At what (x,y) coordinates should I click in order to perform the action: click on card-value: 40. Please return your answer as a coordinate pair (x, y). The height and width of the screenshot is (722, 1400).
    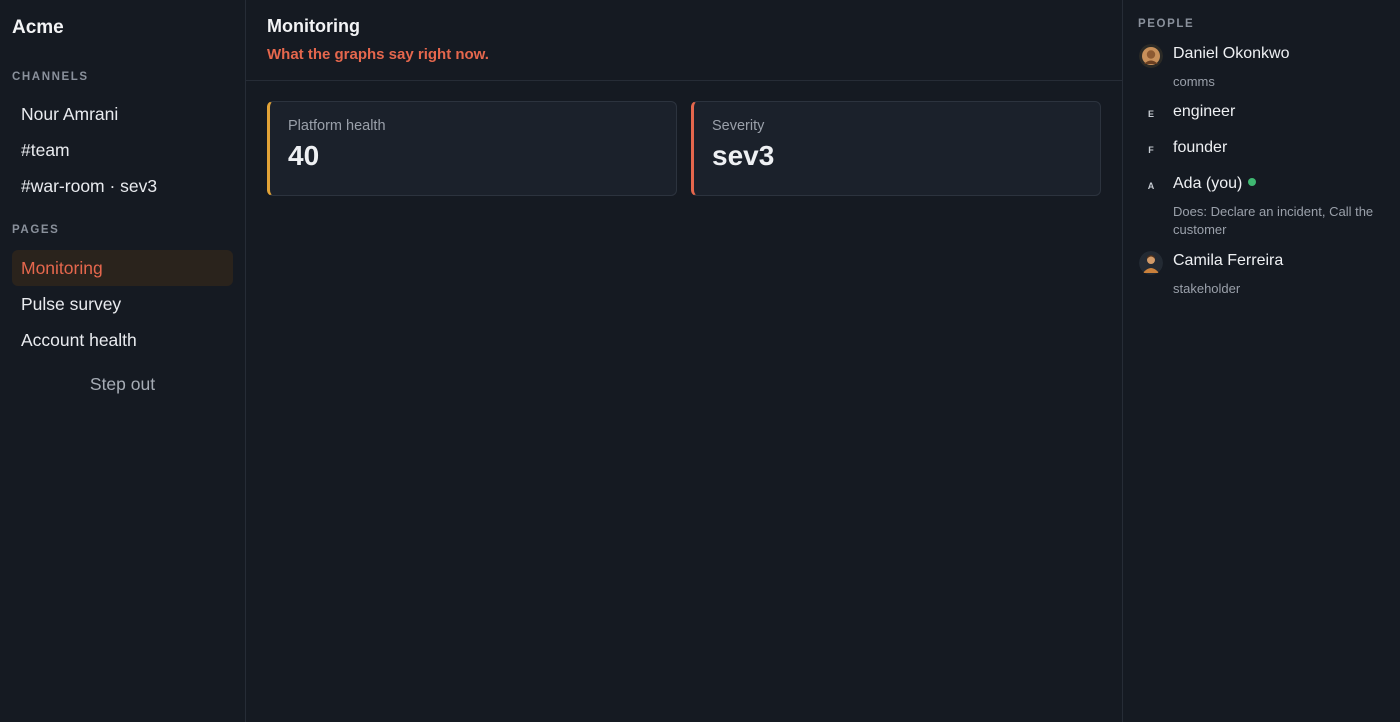
    Looking at the image, I should click on (304, 155).